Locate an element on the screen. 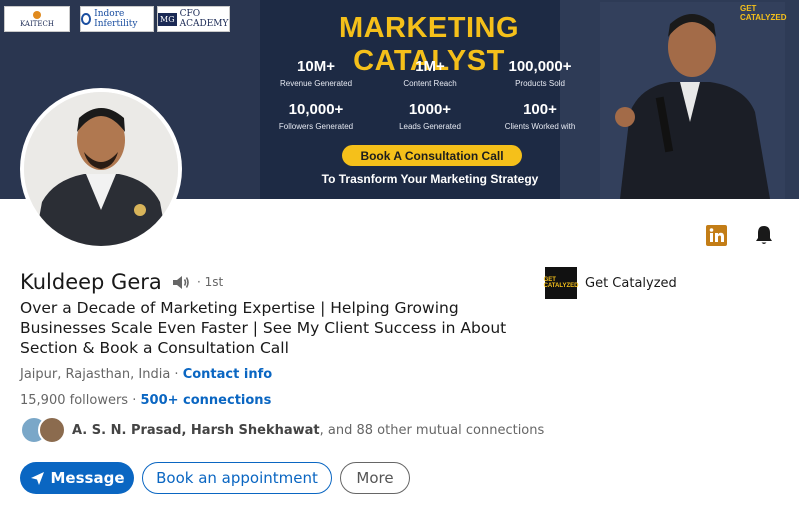 This screenshot has width=799, height=514. mutual-rest: , and 88 other mutual connections is located at coordinates (432, 430).